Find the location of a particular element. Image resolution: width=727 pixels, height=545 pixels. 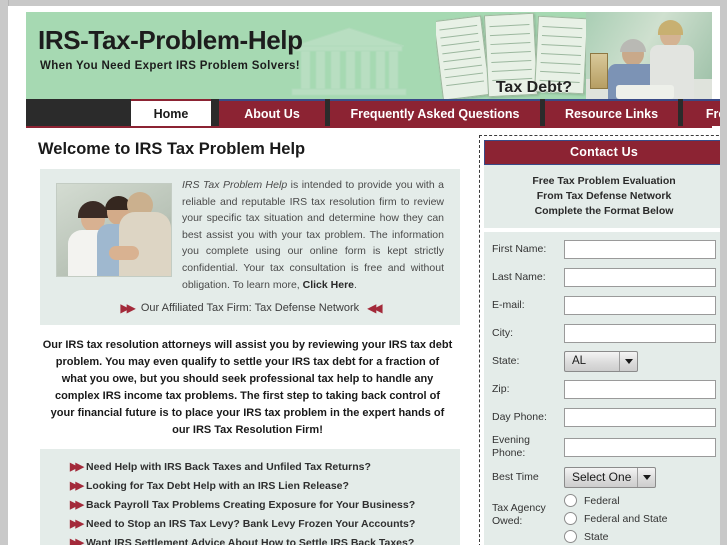

zip-label: Zip: is located at coordinates (501, 388).